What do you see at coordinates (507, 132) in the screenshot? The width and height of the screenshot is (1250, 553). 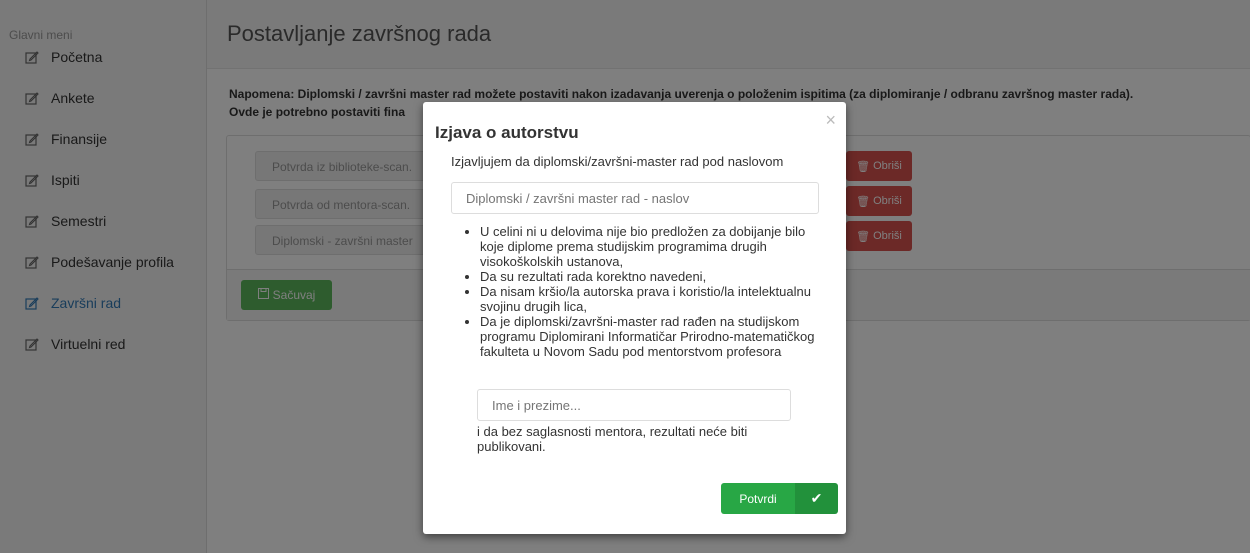 I see `modal-title: Izjava o autorstvu` at bounding box center [507, 132].